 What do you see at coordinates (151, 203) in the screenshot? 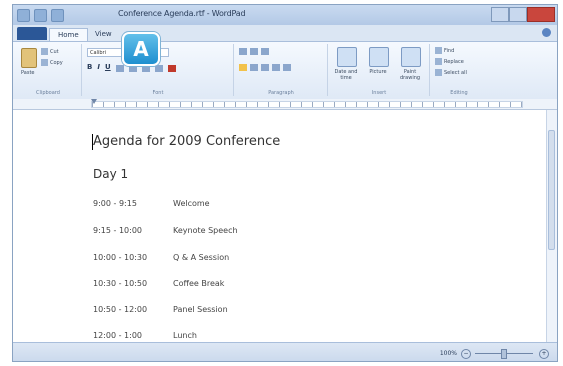
I see `agenda-row: 9:00 - 9:15 Welcome` at bounding box center [151, 203].